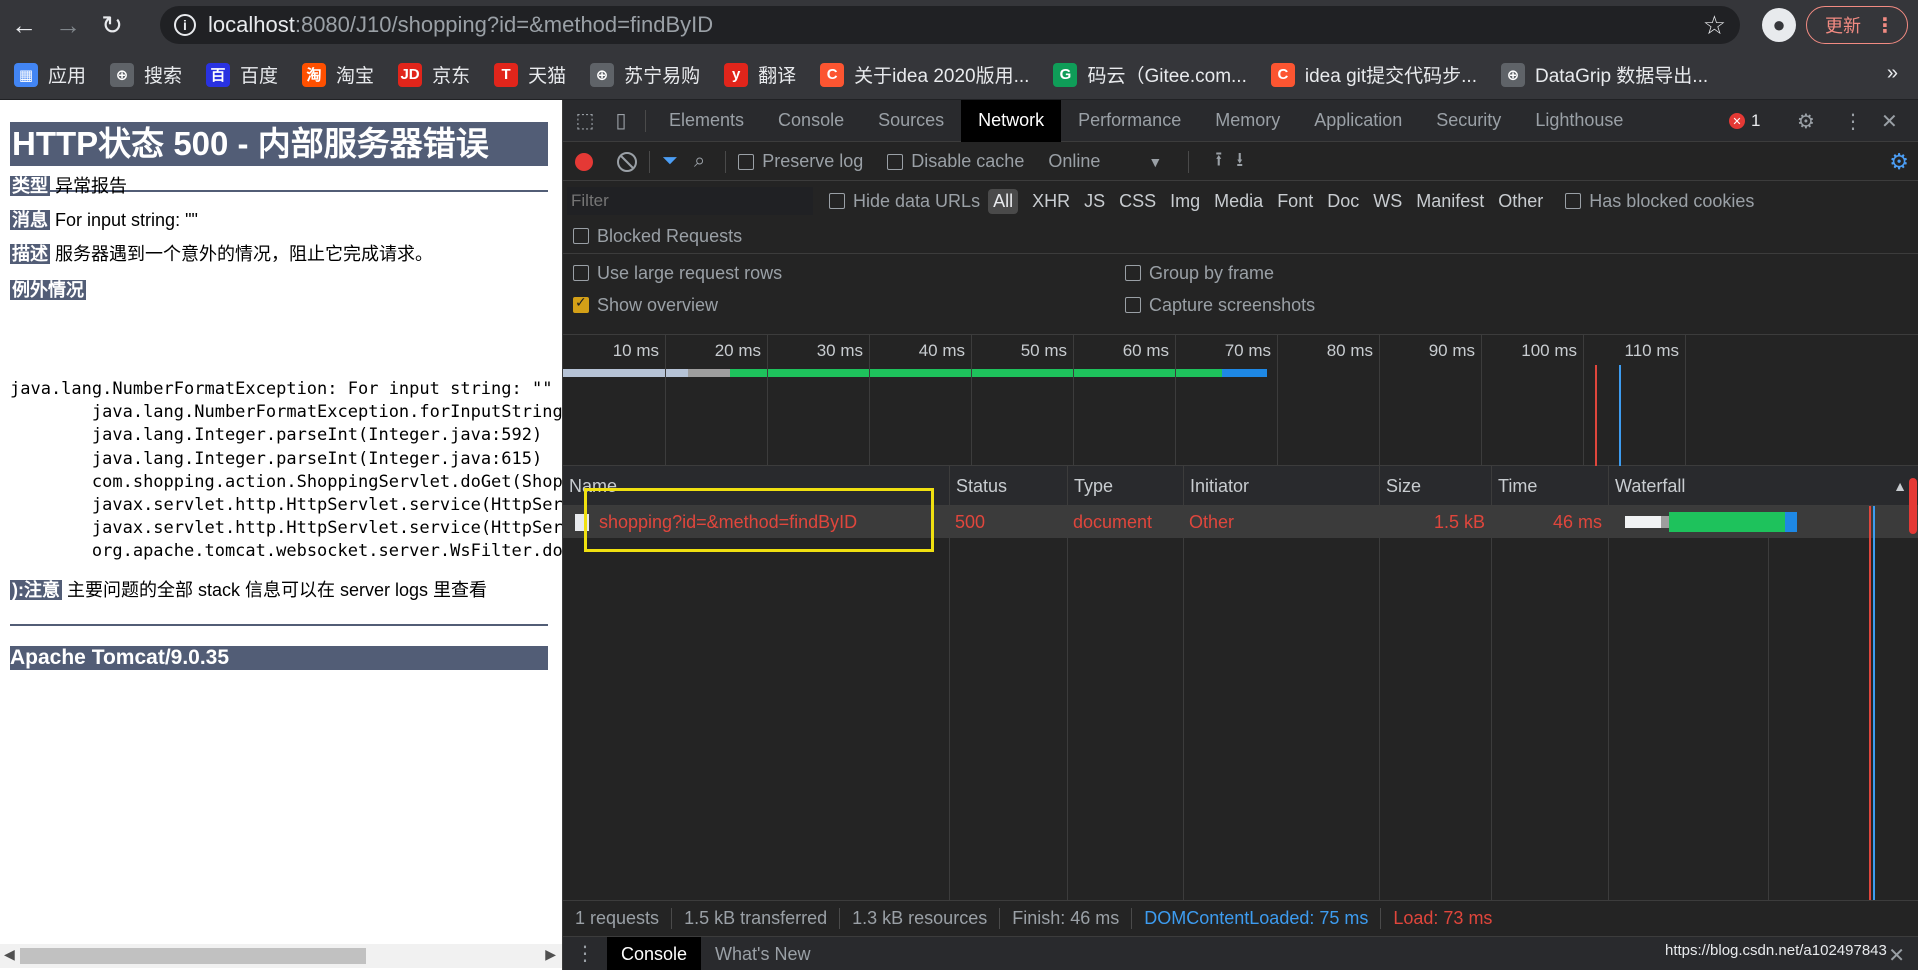 The height and width of the screenshot is (970, 1918). What do you see at coordinates (1913, 506) in the screenshot?
I see `vertical-scrollbar` at bounding box center [1913, 506].